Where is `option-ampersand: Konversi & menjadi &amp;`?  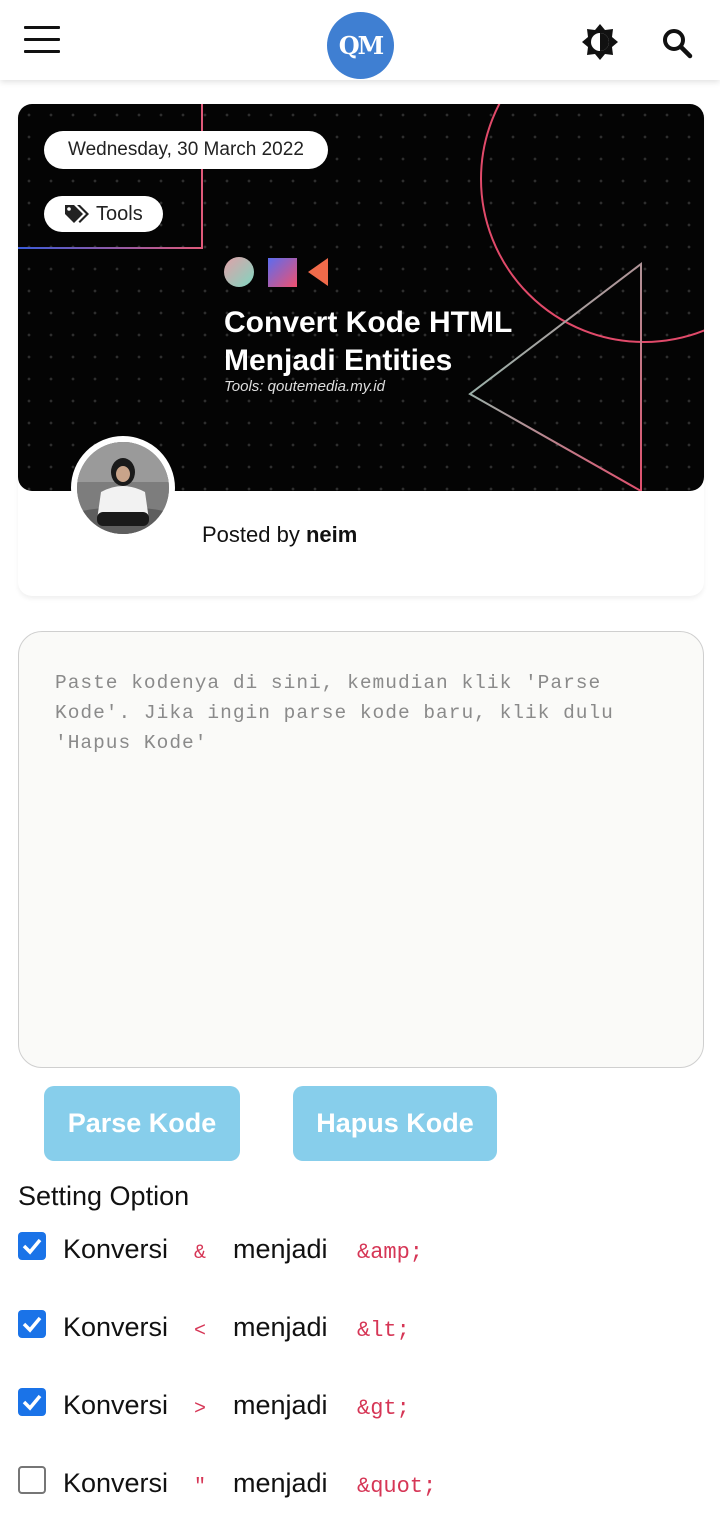
option-ampersand: Konversi & menjadi &amp; is located at coordinates (318, 1252).